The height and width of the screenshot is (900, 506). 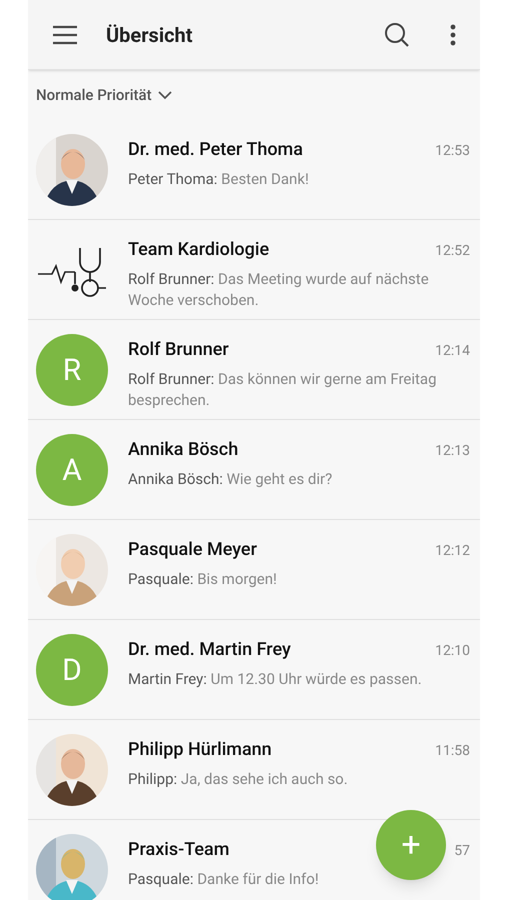 What do you see at coordinates (283, 390) in the screenshot?
I see `message-preview: Rolf Brunner: Das können wir gerne am Freitag besprechen.` at bounding box center [283, 390].